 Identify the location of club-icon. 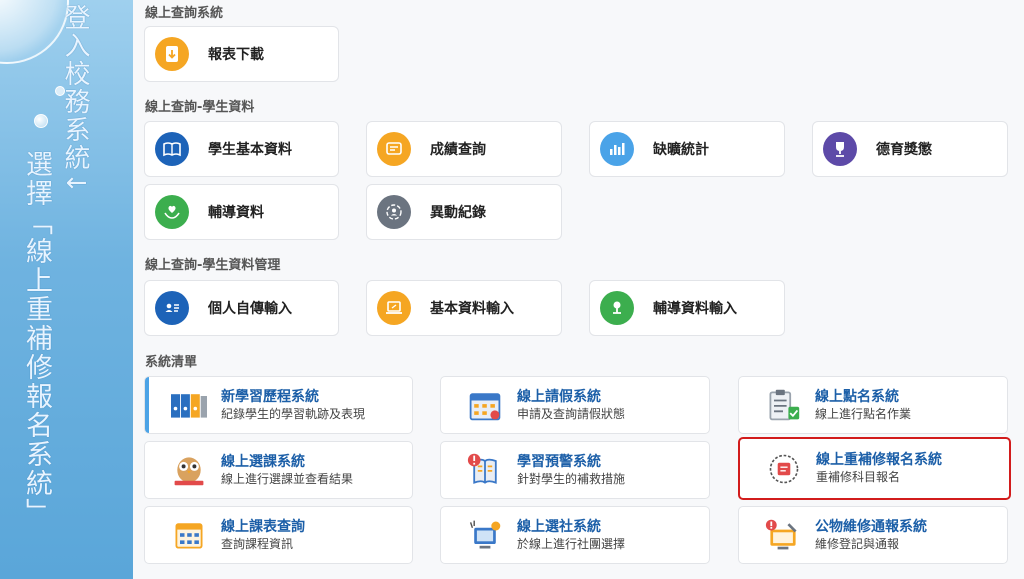
(485, 535).